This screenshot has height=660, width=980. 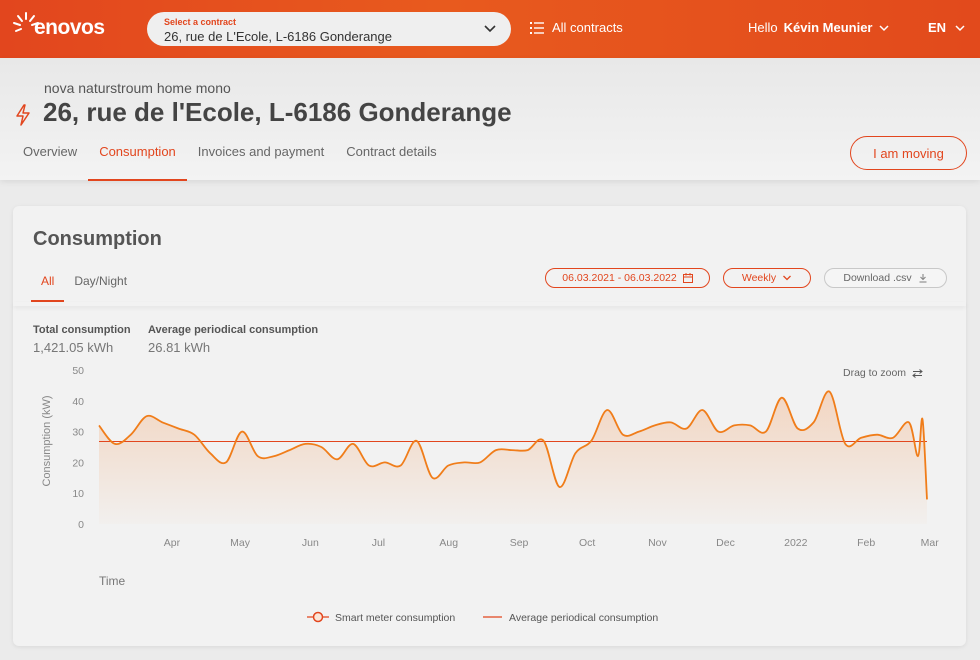 What do you see at coordinates (908, 153) in the screenshot?
I see `i-am-moving-button: I am moving` at bounding box center [908, 153].